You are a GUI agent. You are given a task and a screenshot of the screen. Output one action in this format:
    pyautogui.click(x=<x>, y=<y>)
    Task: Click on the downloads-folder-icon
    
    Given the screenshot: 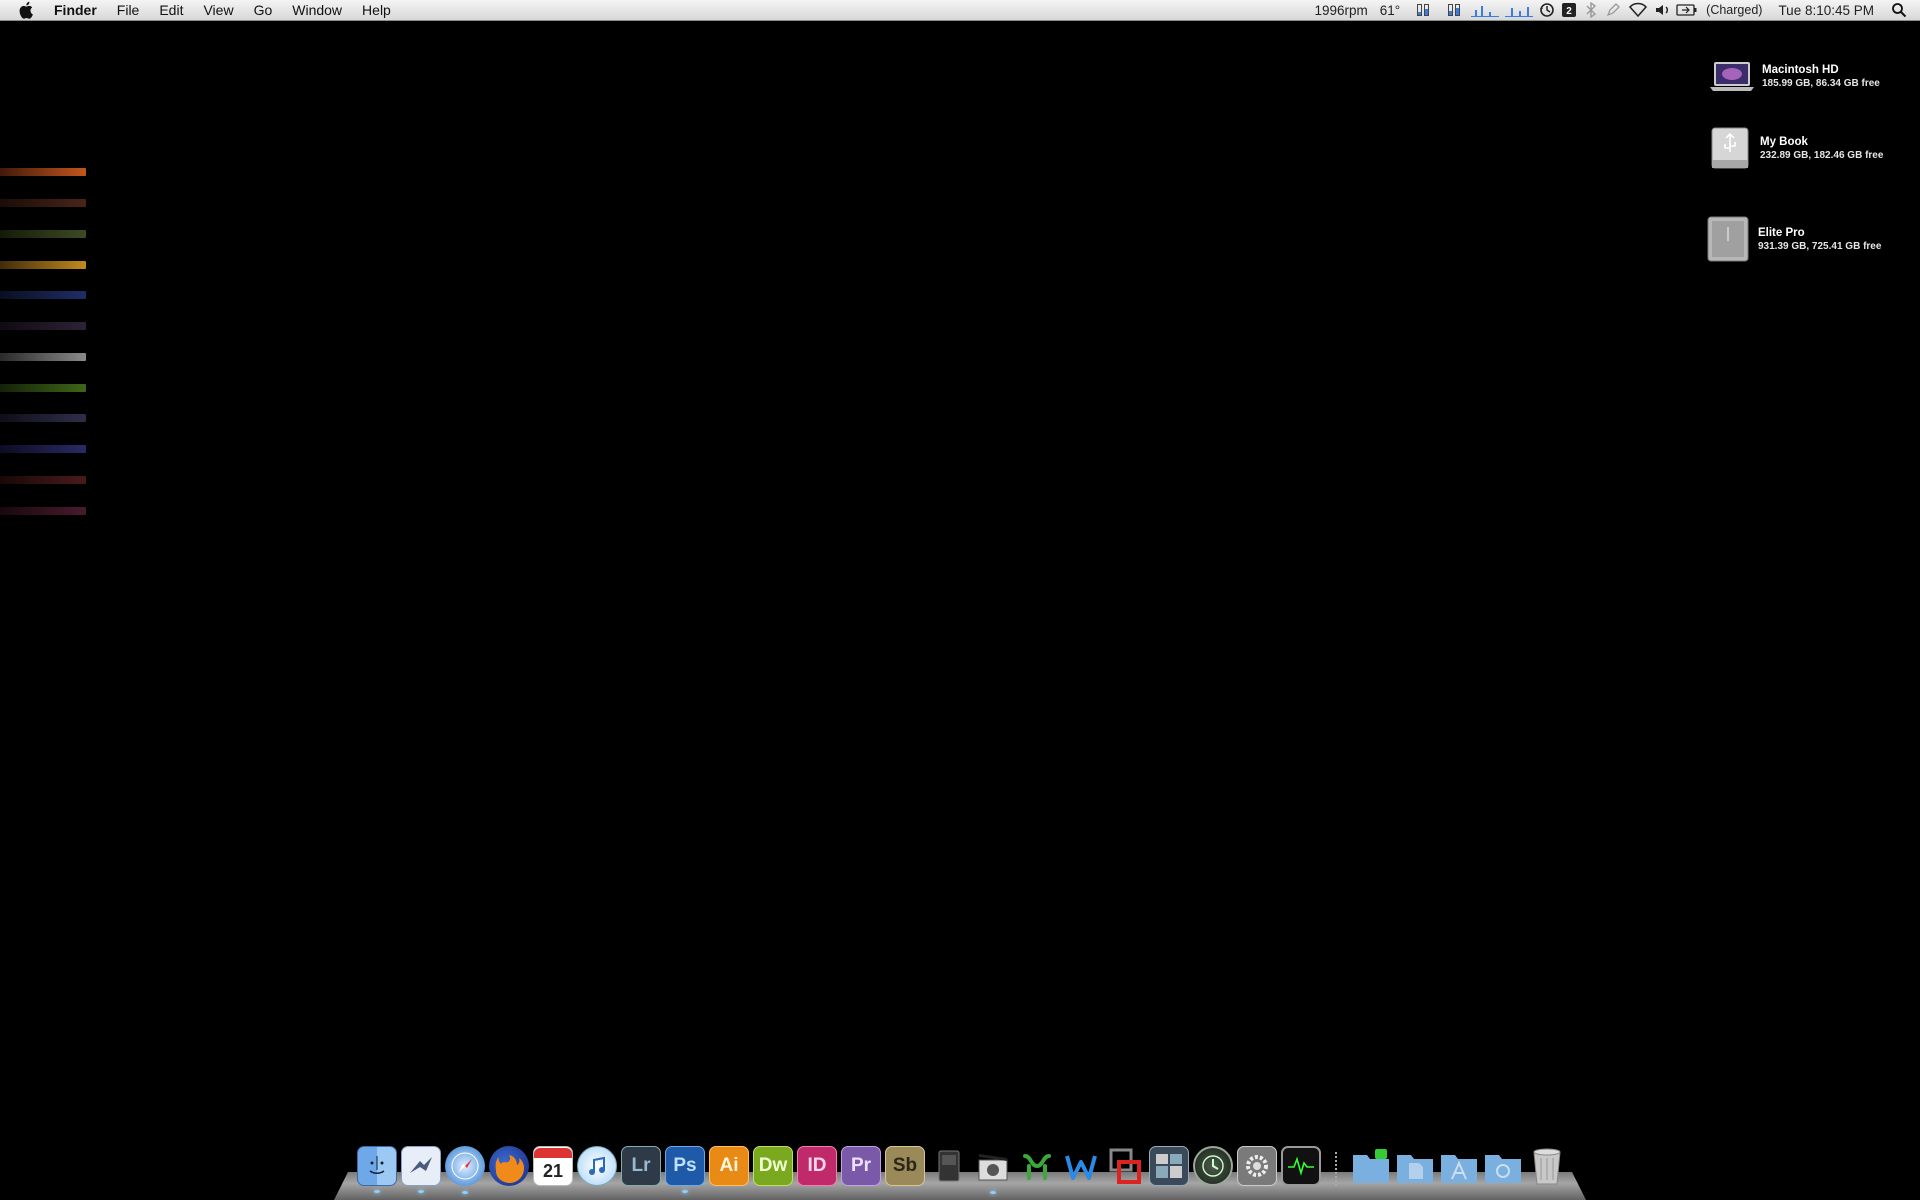 What is the action you would take?
    pyautogui.click(x=1503, y=1166)
    